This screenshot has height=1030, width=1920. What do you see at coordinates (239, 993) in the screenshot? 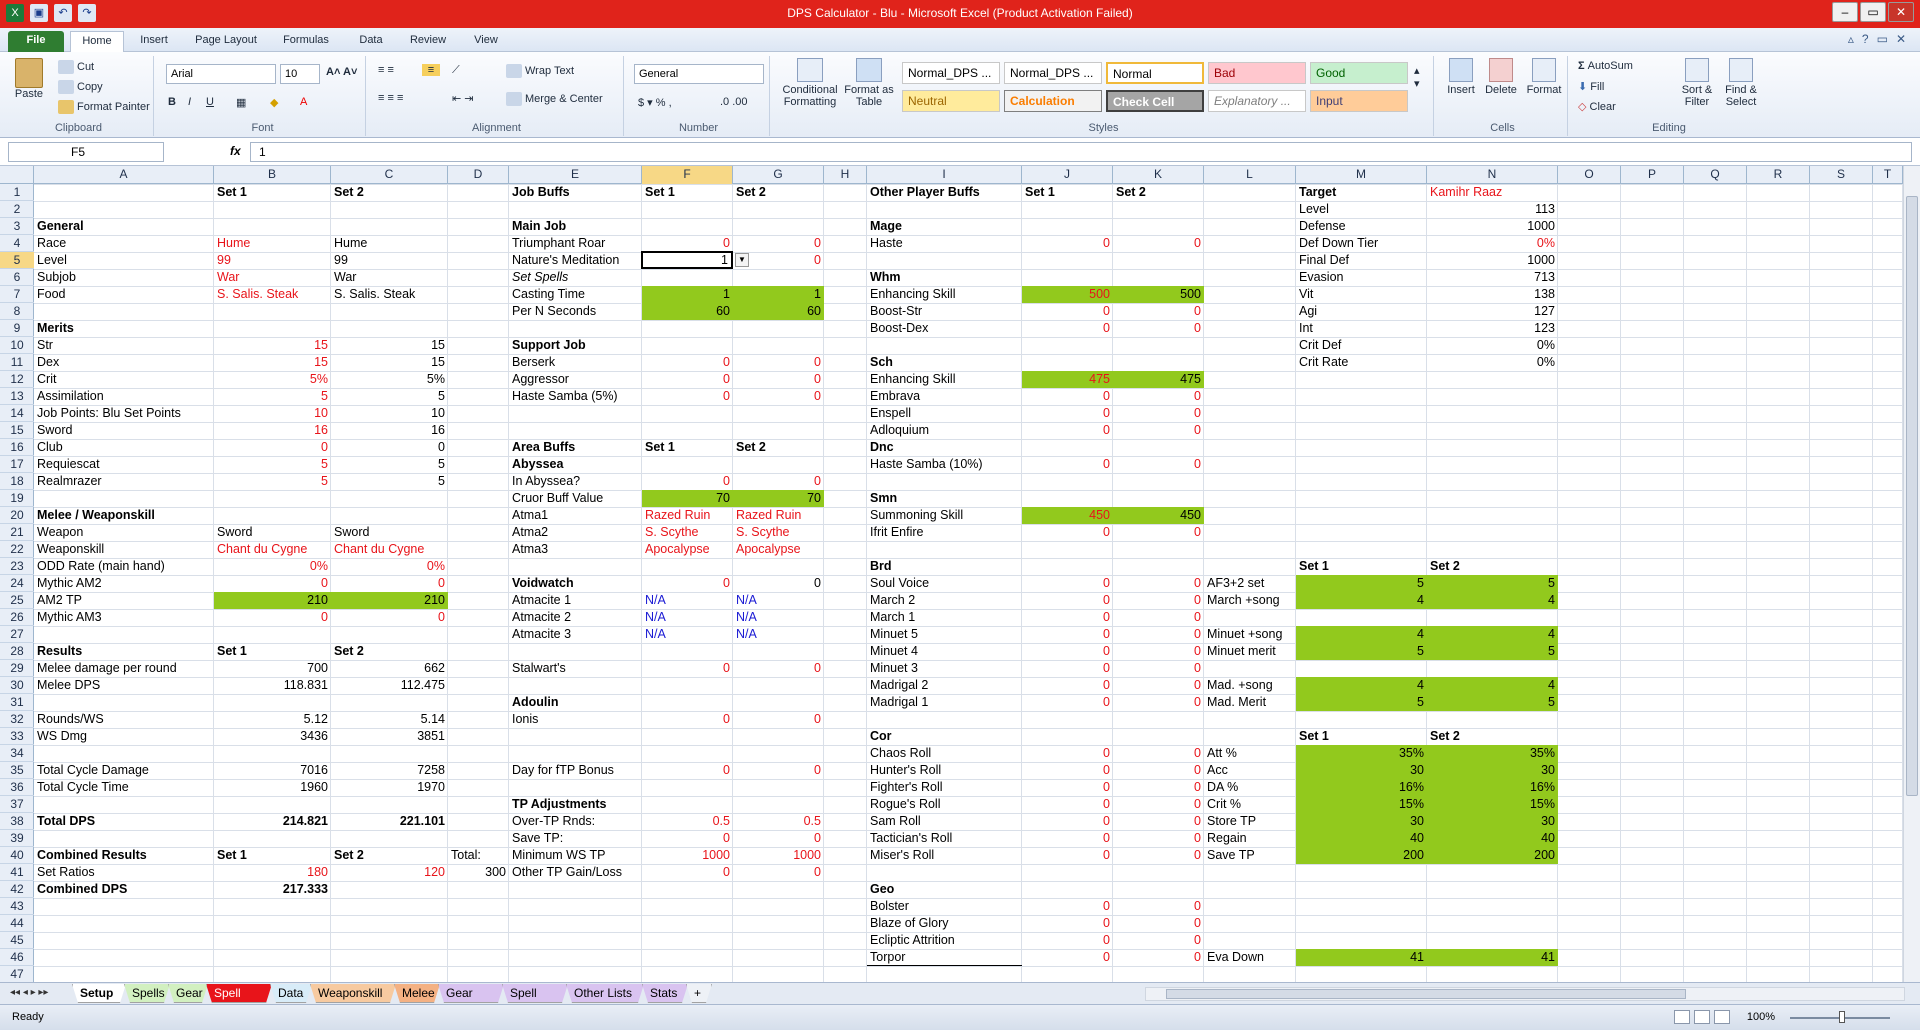
I see `sheet-tab-spell-gear: Spell Gear` at bounding box center [239, 993].